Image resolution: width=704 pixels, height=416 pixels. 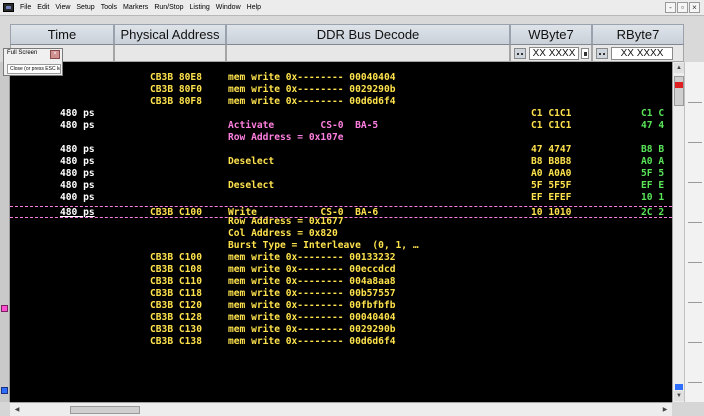 What do you see at coordinates (653, 149) in the screenshot?
I see `rbyte-cell: B8 B` at bounding box center [653, 149].